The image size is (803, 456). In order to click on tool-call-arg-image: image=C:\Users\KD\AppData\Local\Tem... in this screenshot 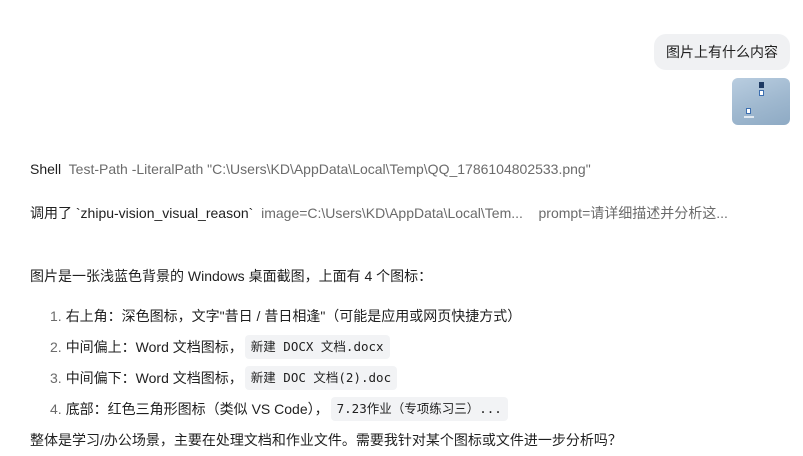, I will do `click(392, 213)`.